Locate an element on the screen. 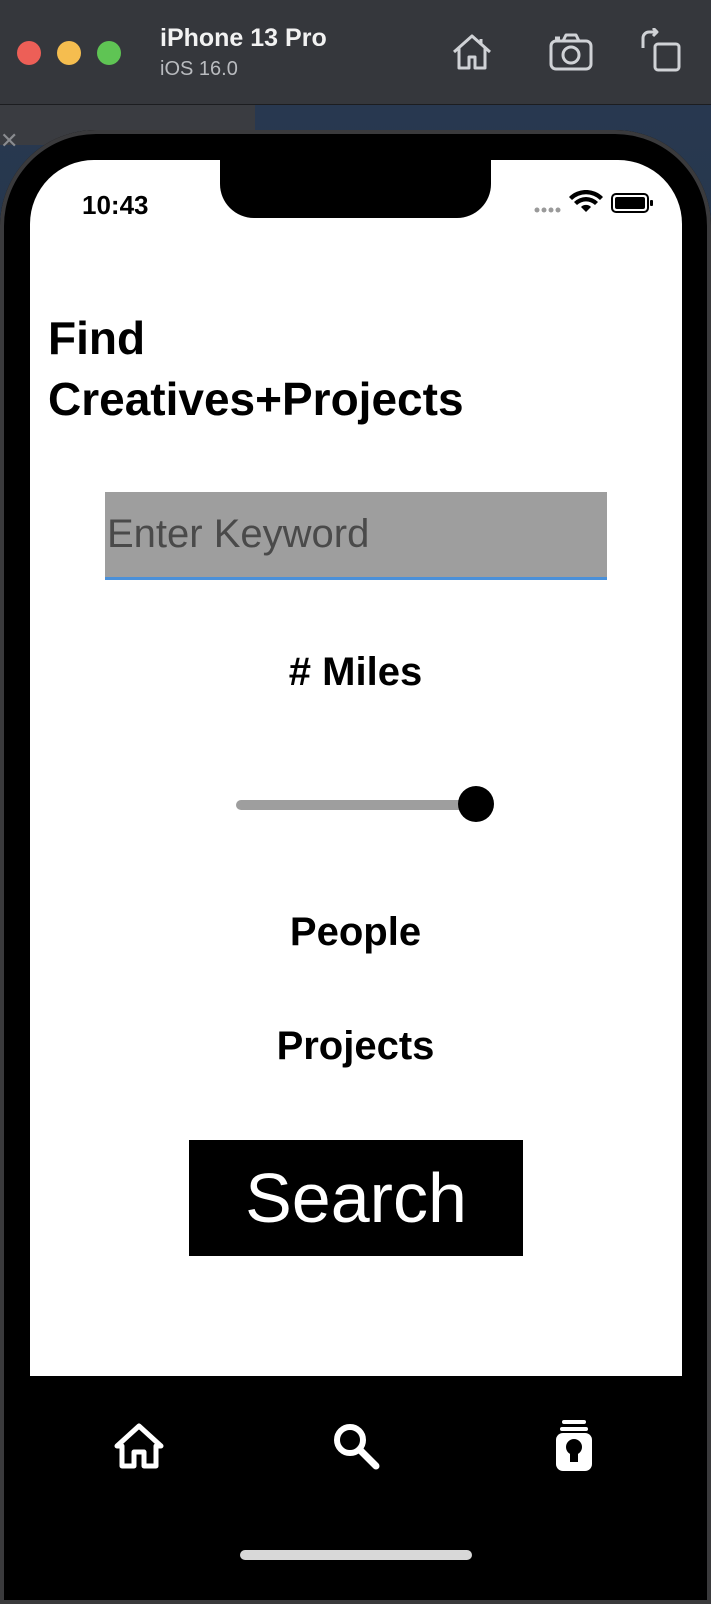 The image size is (711, 1604). search-button: Search is located at coordinates (356, 1198).